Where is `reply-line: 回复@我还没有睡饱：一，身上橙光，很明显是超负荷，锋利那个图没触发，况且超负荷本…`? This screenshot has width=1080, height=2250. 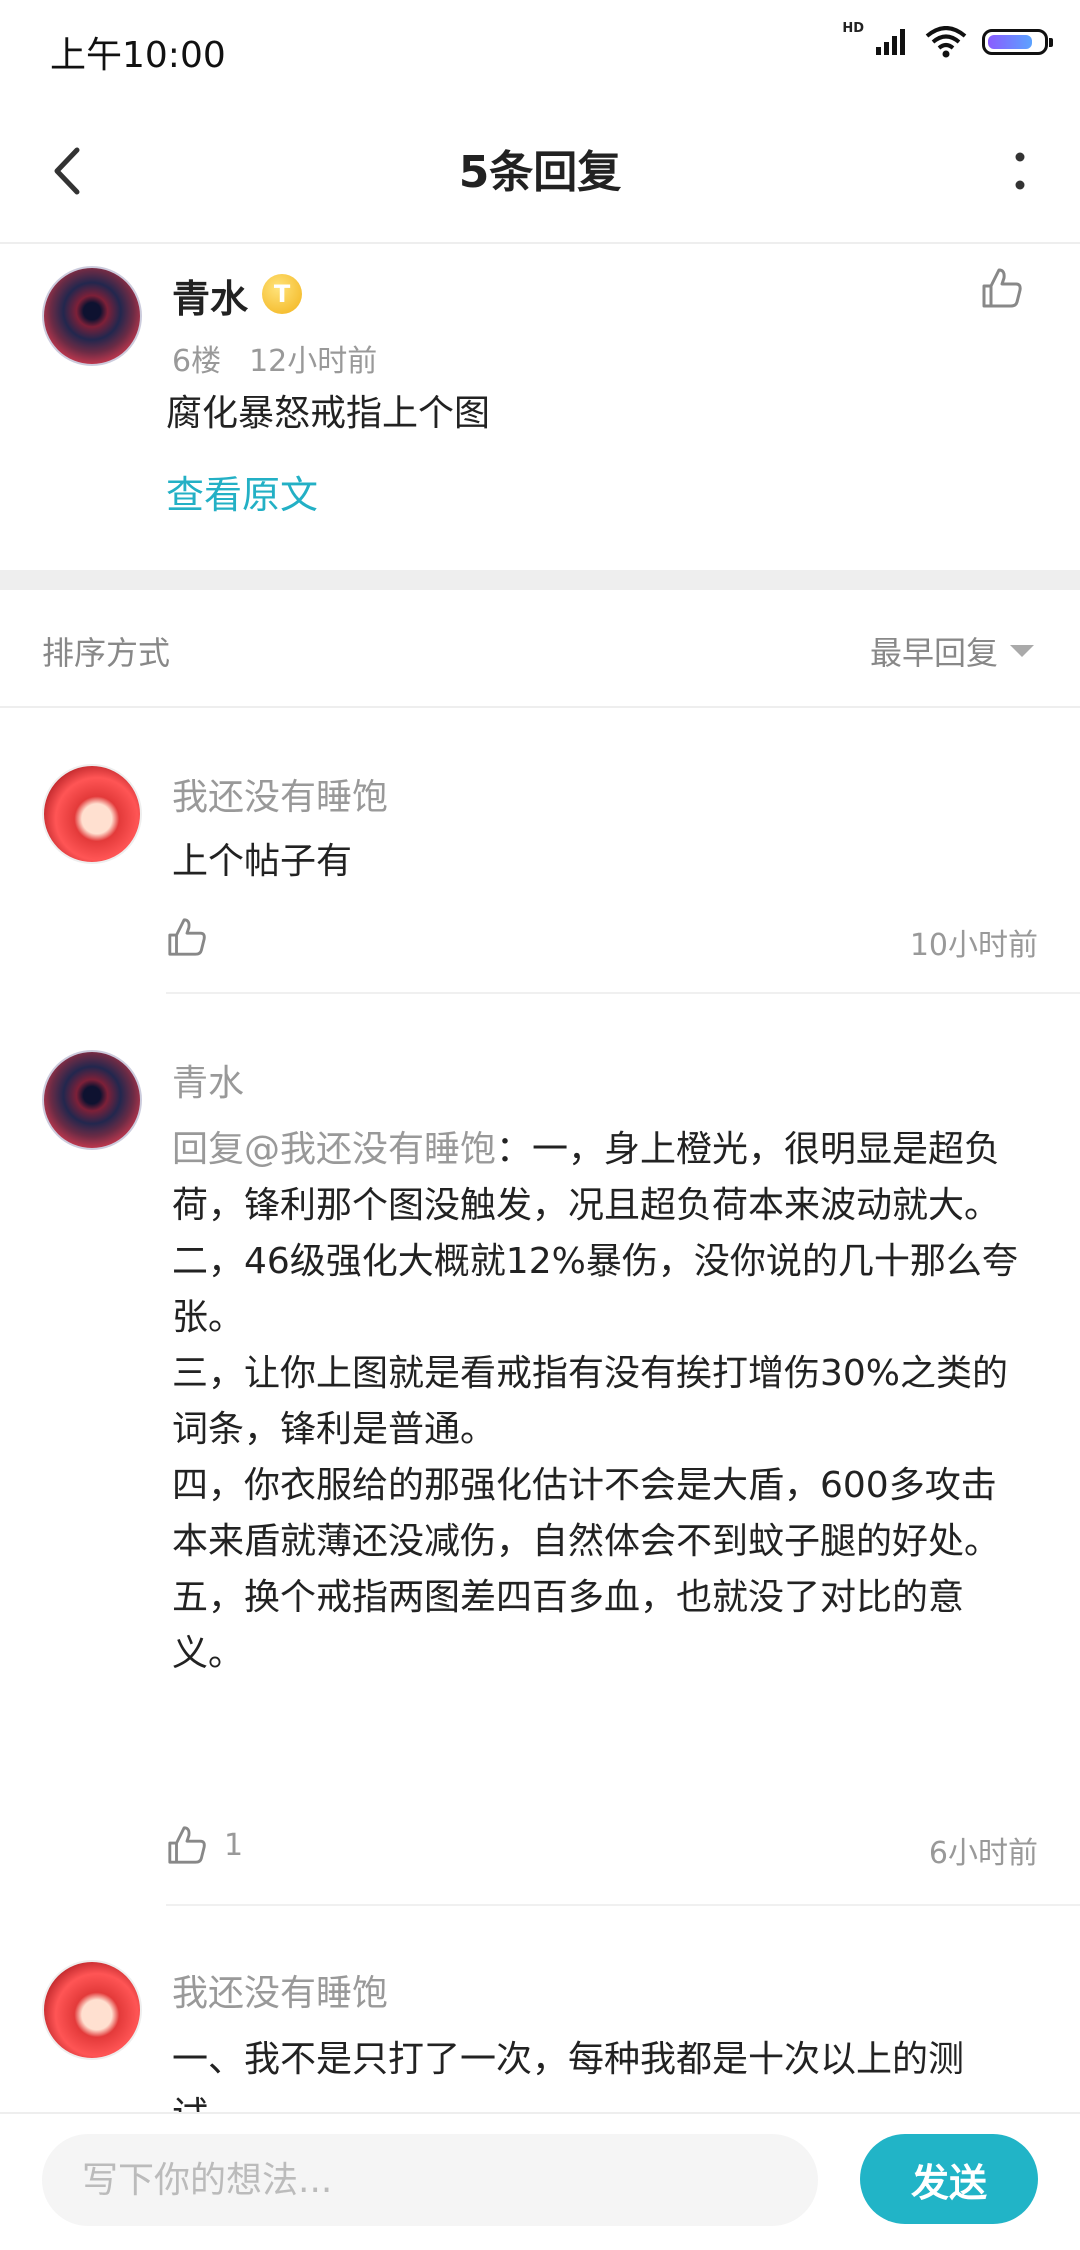 reply-line: 回复@我还没有睡饱：一，身上橙光，很明显是超负荷，锋利那个图没触发，况且超负荷本… is located at coordinates (602, 1178).